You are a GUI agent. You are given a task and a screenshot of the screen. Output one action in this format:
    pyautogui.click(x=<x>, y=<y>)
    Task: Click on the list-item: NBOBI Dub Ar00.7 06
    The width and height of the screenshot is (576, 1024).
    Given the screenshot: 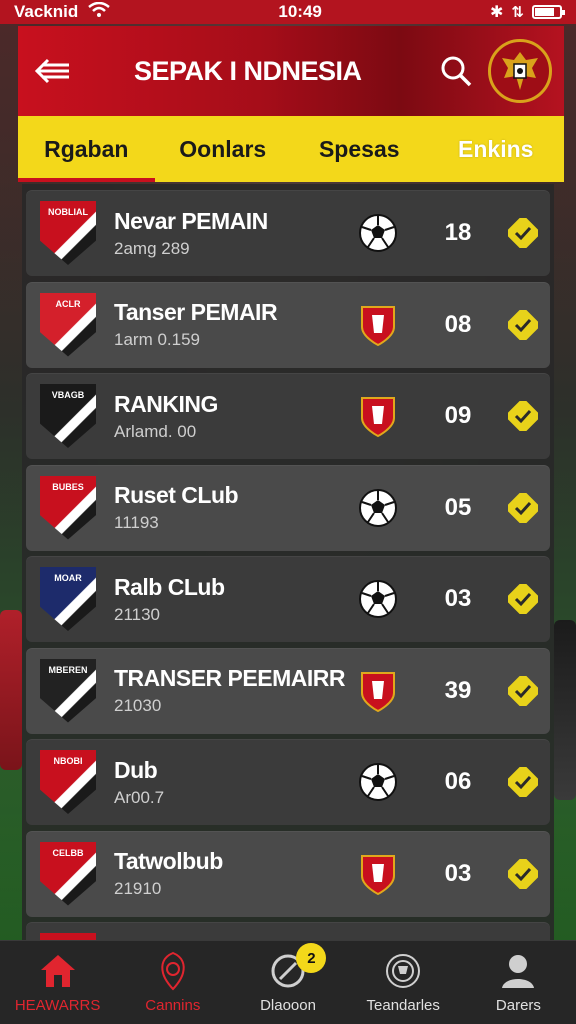 What is the action you would take?
    pyautogui.click(x=288, y=782)
    